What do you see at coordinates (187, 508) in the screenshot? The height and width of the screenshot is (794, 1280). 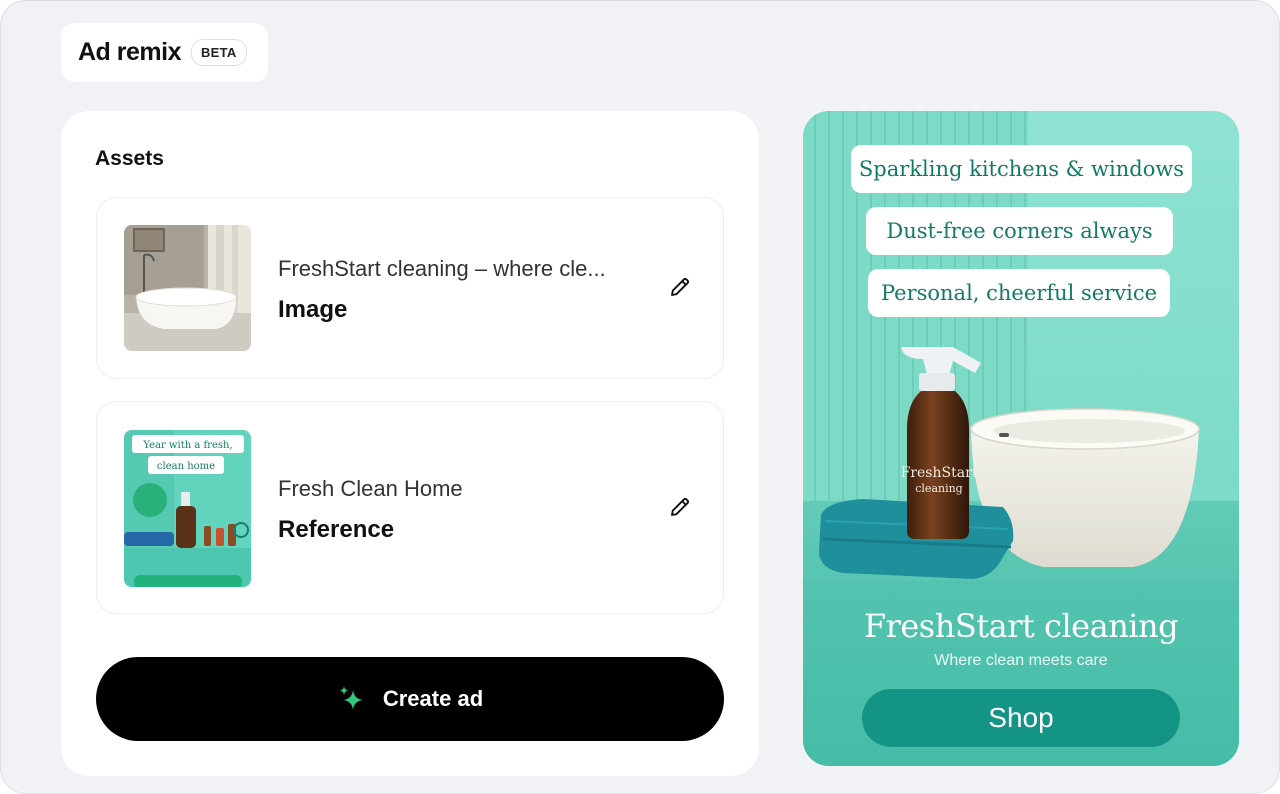 I see `reference-ad-thumbnail: Year with a fresh, clean home` at bounding box center [187, 508].